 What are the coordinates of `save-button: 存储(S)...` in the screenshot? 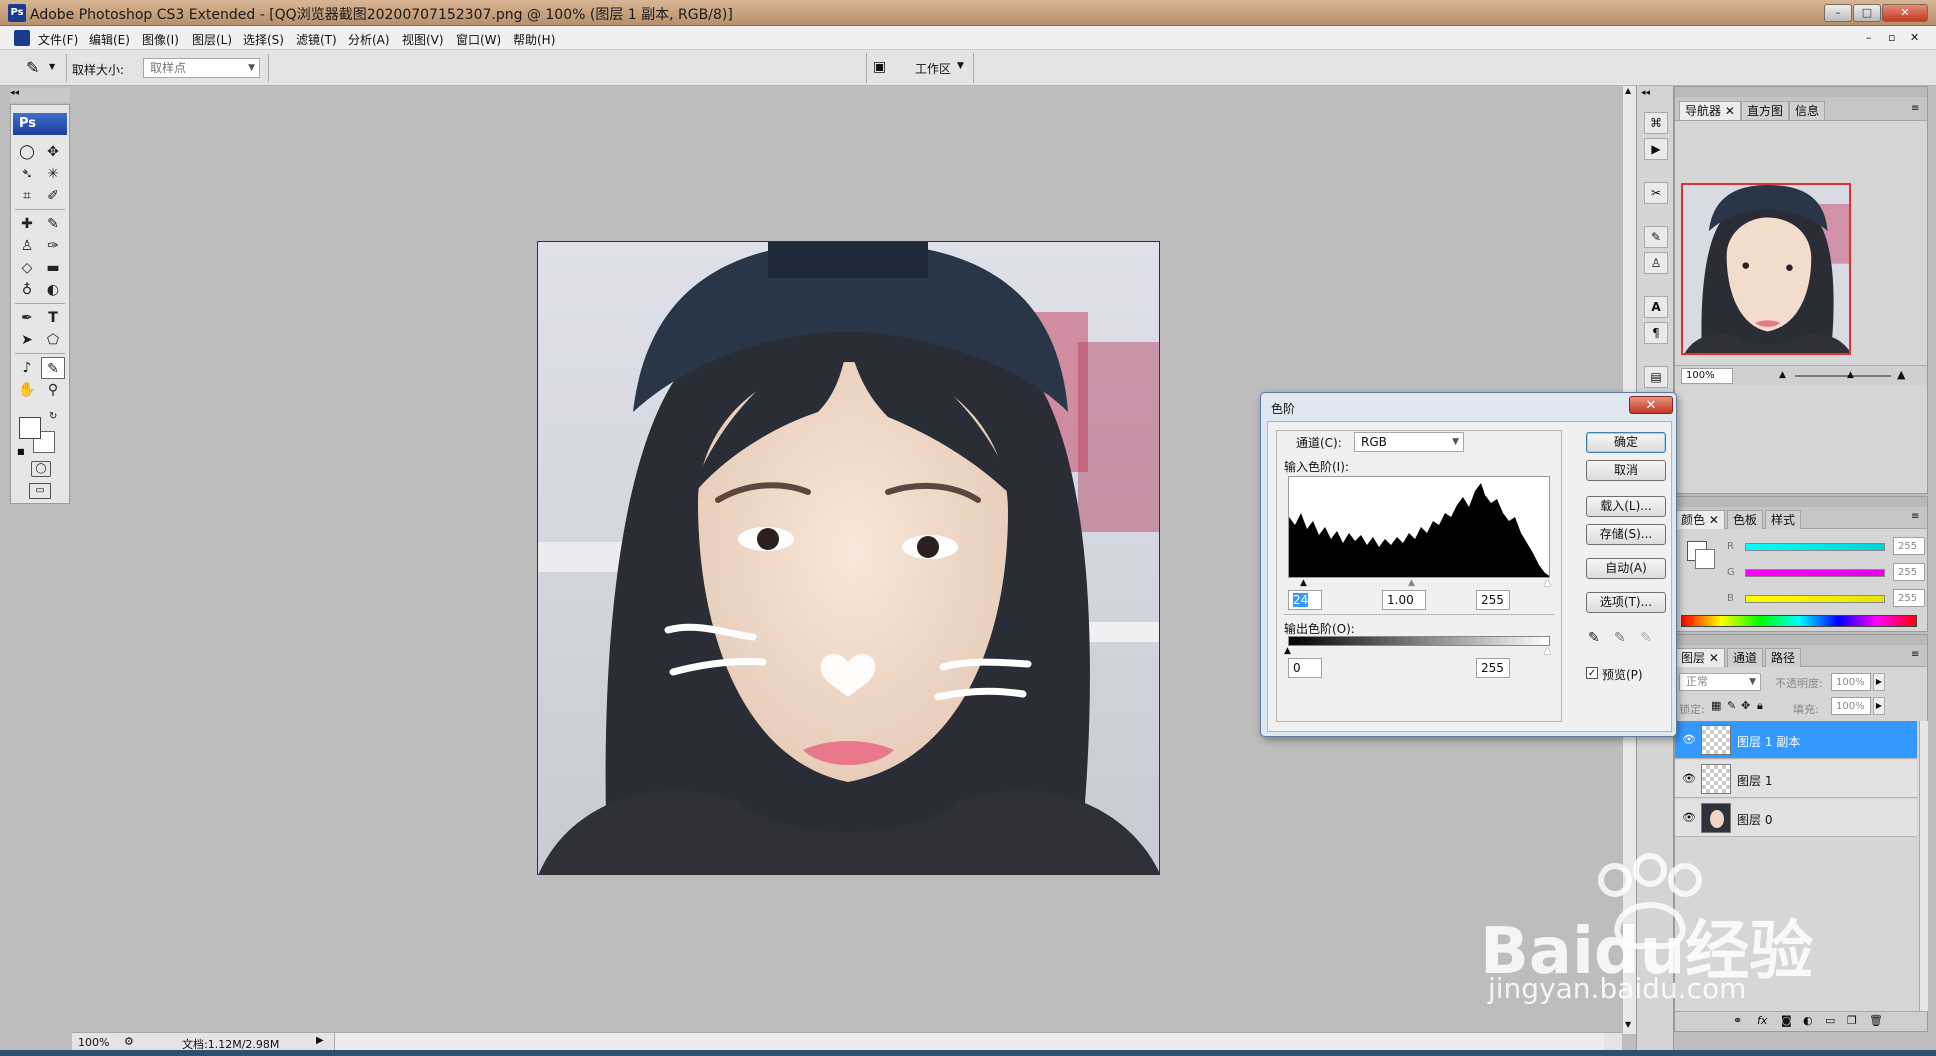 It's located at (1626, 534).